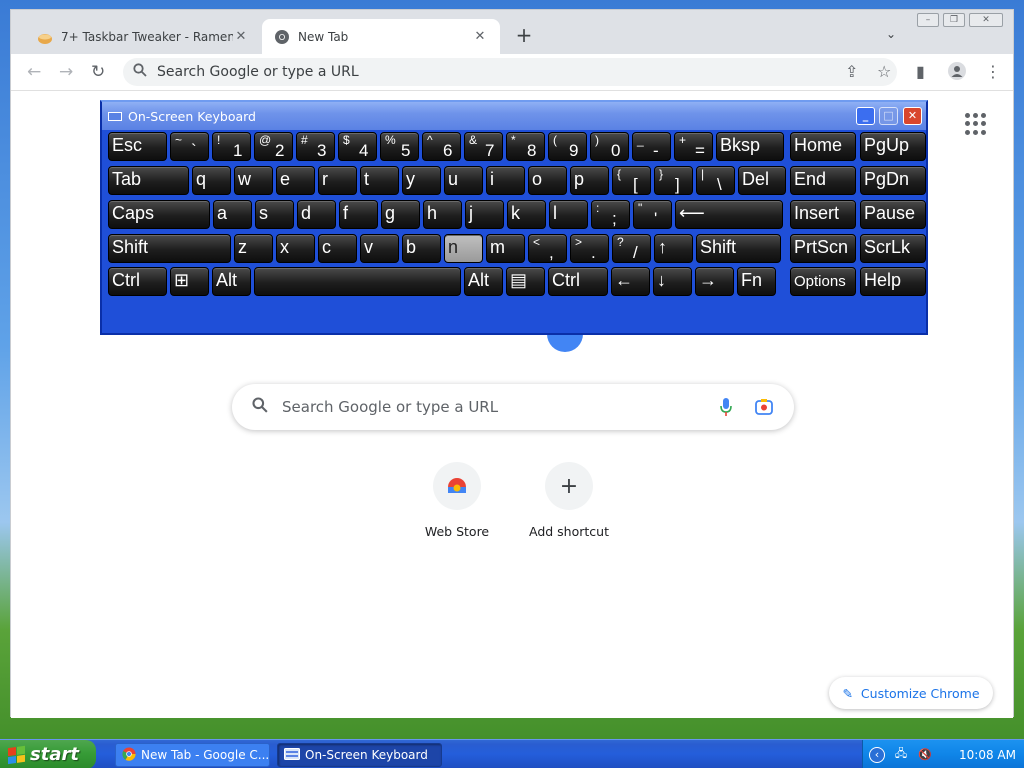  What do you see at coordinates (357, 146) in the screenshot?
I see `key-2d-4: $4` at bounding box center [357, 146].